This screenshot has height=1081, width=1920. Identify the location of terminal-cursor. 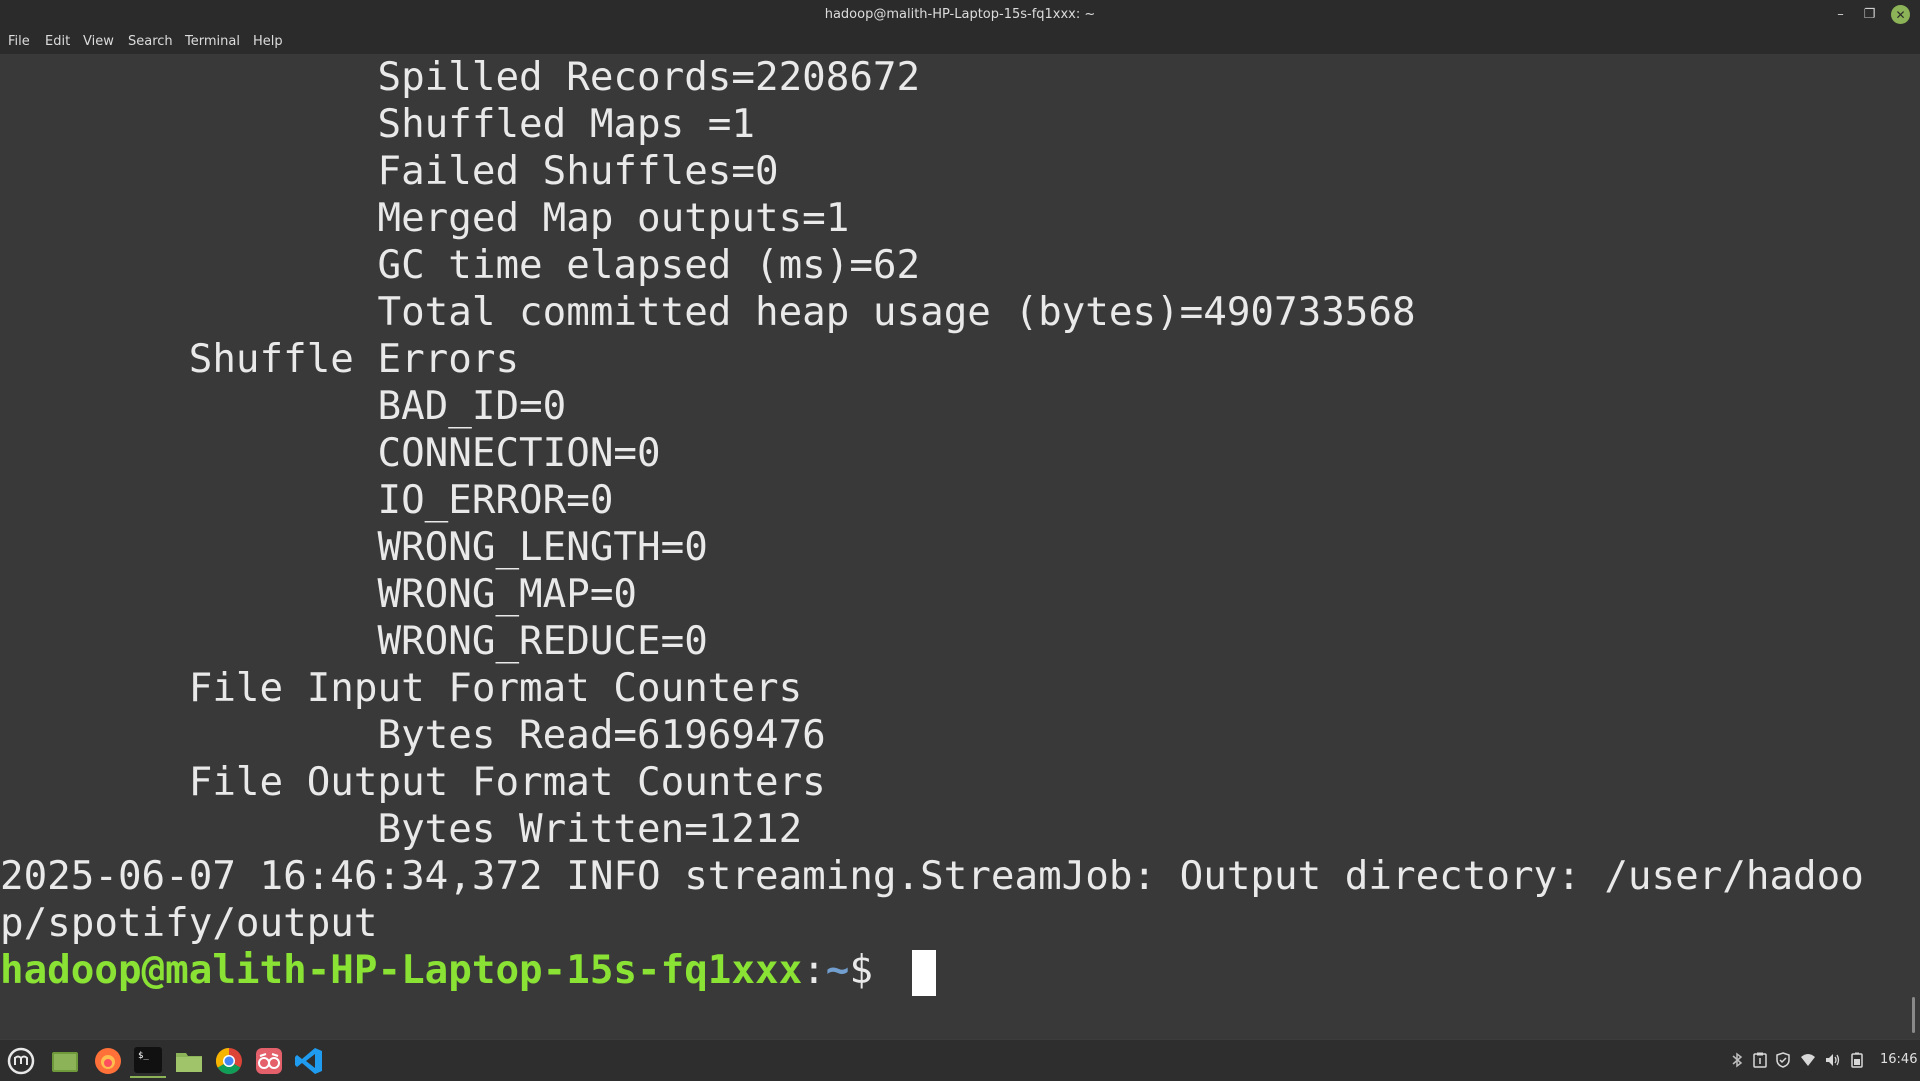
(924, 973).